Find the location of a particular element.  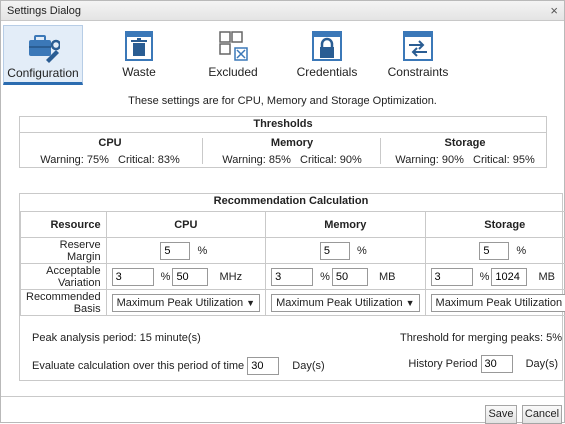

tab-constraints: Constraints is located at coordinates (418, 55).